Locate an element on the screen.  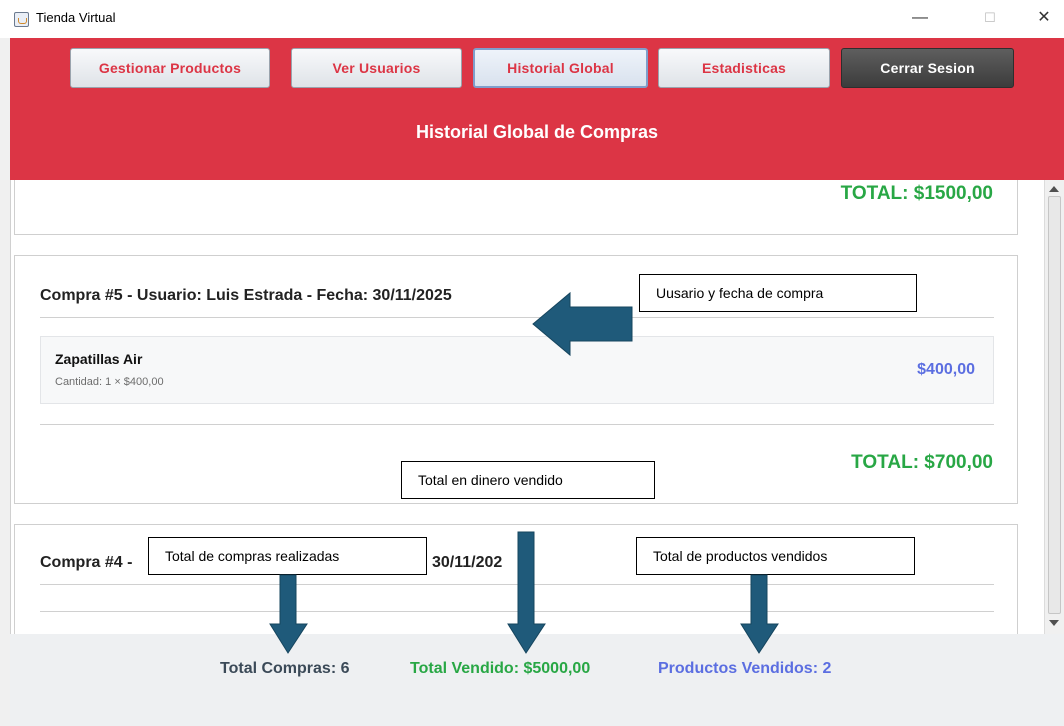
annotation-arrow-left-icon is located at coordinates (582, 324).